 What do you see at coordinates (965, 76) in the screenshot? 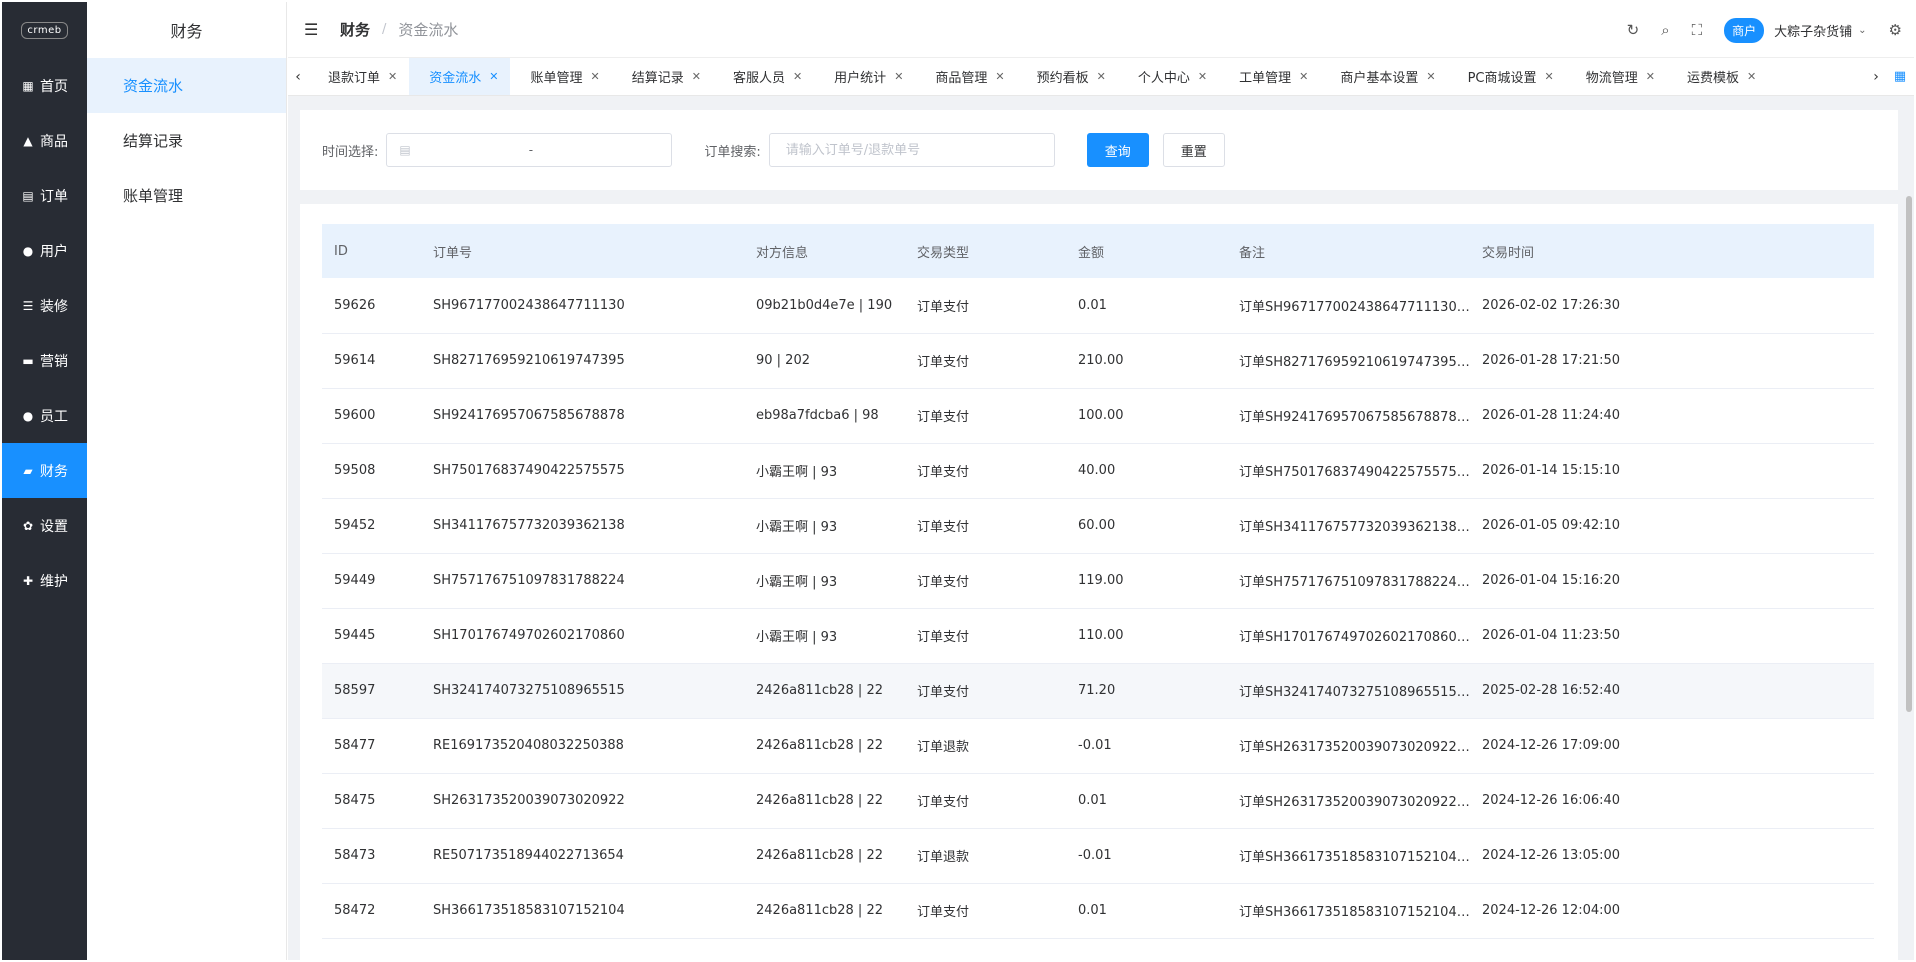
I see `tab-6: 商品管理 ✕` at bounding box center [965, 76].